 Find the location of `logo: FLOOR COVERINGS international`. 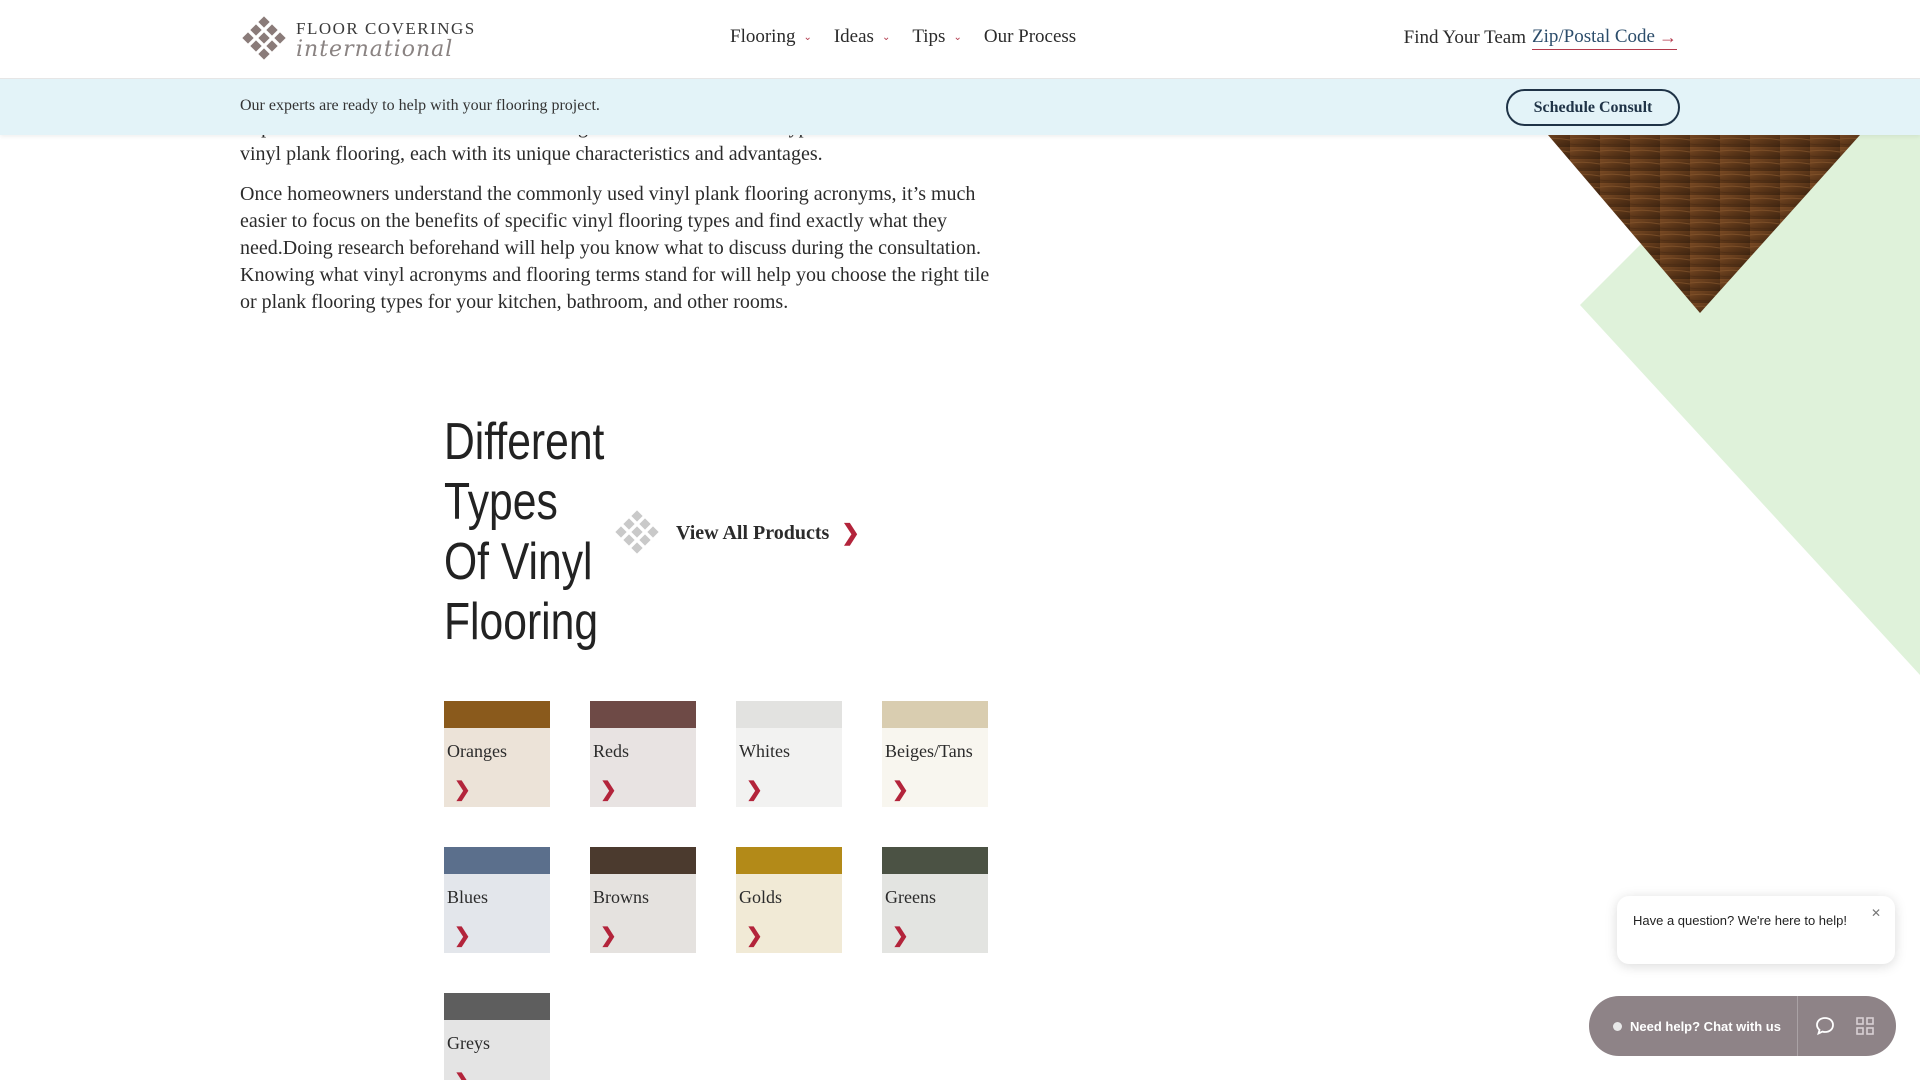

logo: FLOOR COVERINGS international is located at coordinates (358, 40).